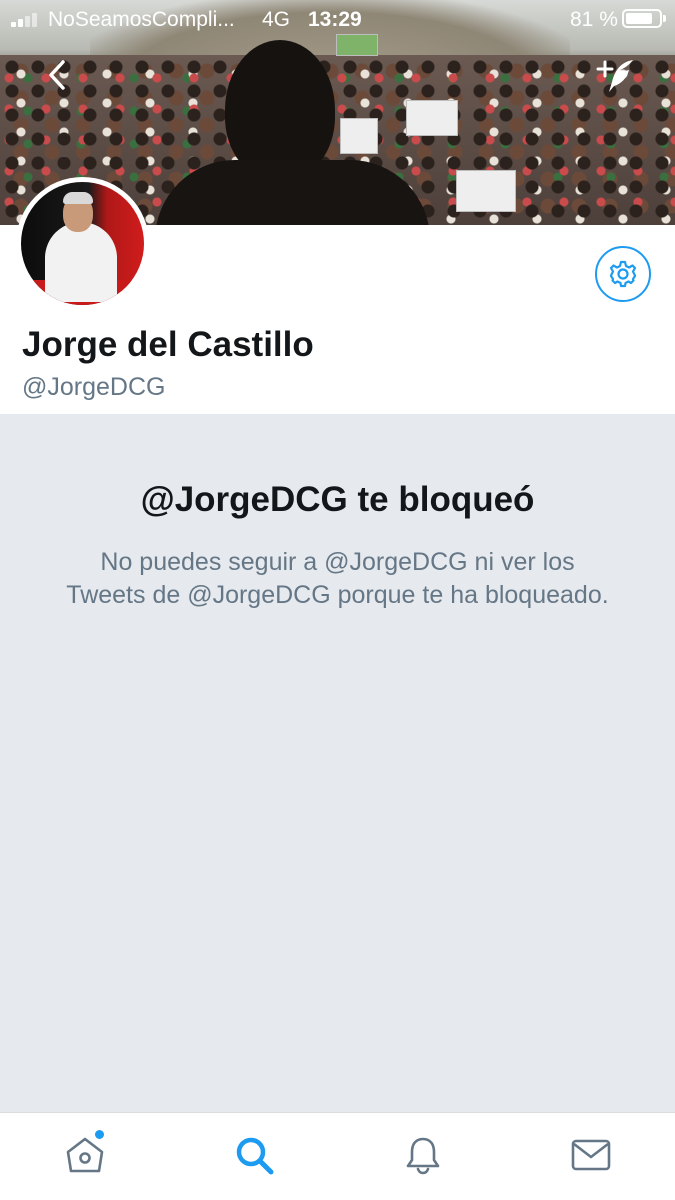 This screenshot has height=1200, width=675. I want to click on mail-icon, so click(591, 1155).